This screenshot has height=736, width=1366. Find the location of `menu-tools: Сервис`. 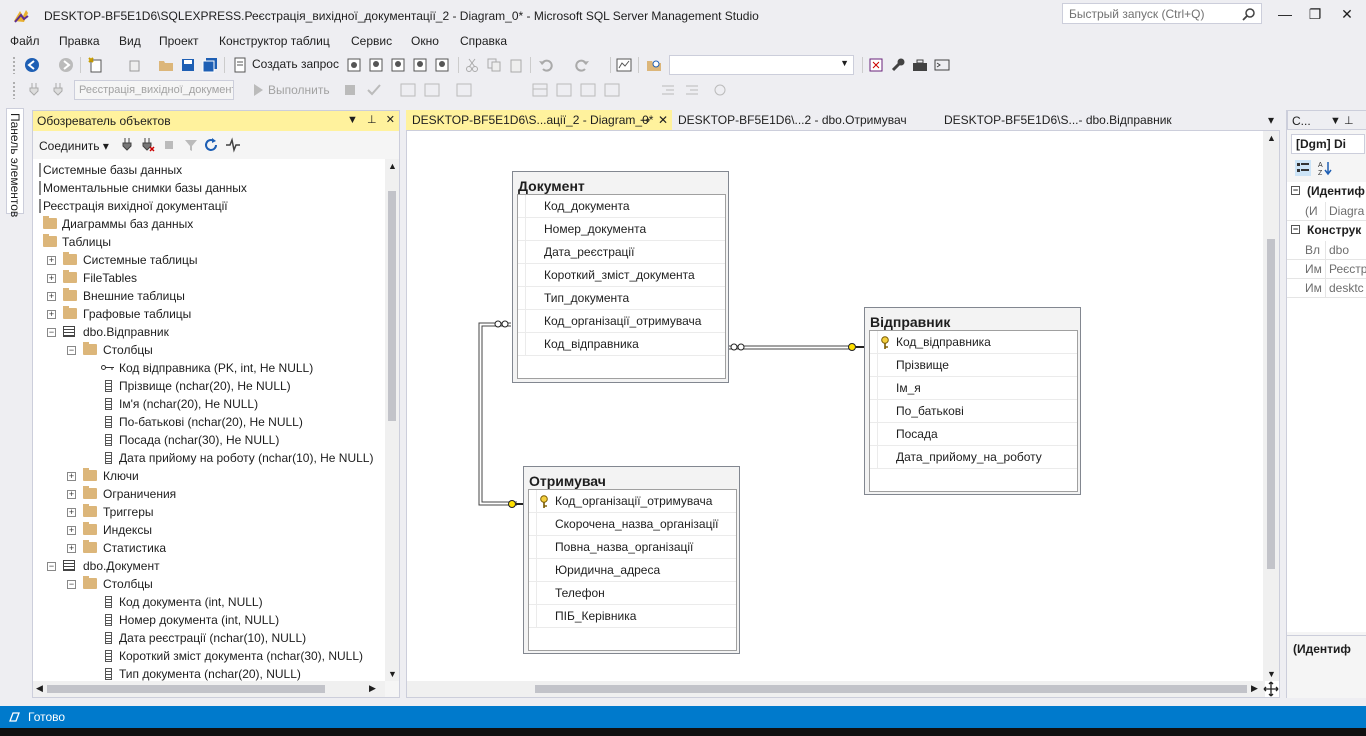

menu-tools: Сервис is located at coordinates (371, 41).